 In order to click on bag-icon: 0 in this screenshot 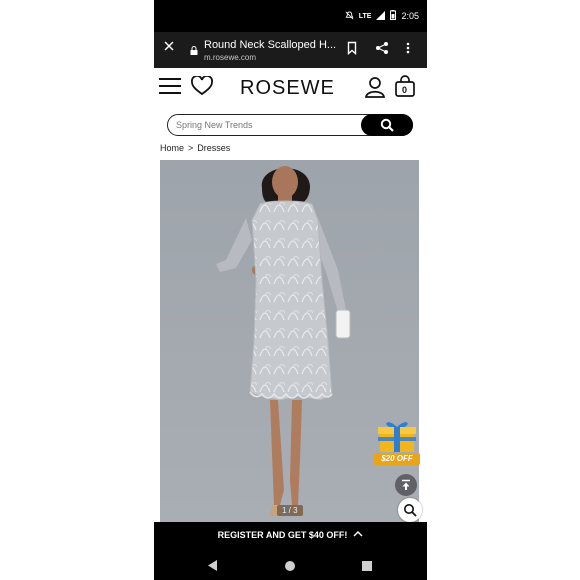, I will do `click(405, 86)`.